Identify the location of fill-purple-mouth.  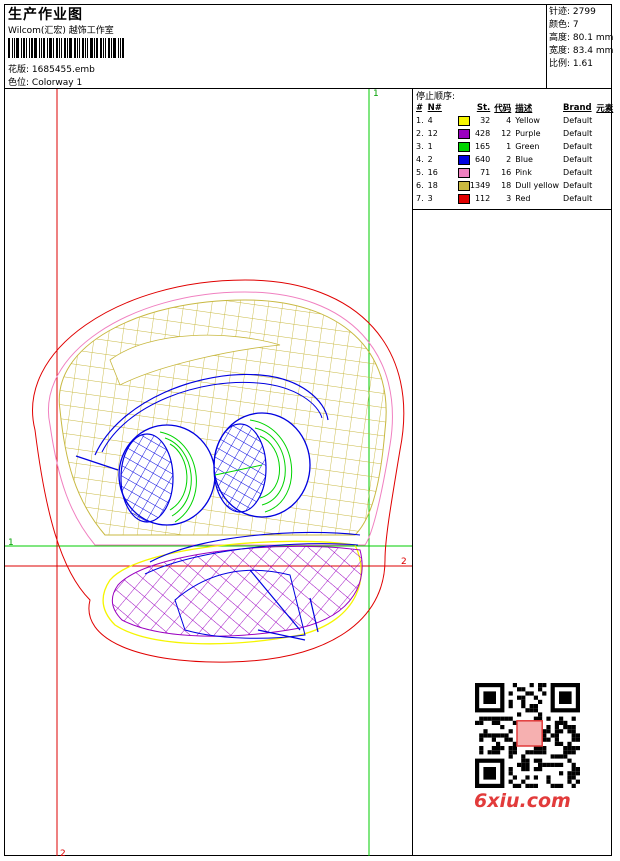
(237, 591).